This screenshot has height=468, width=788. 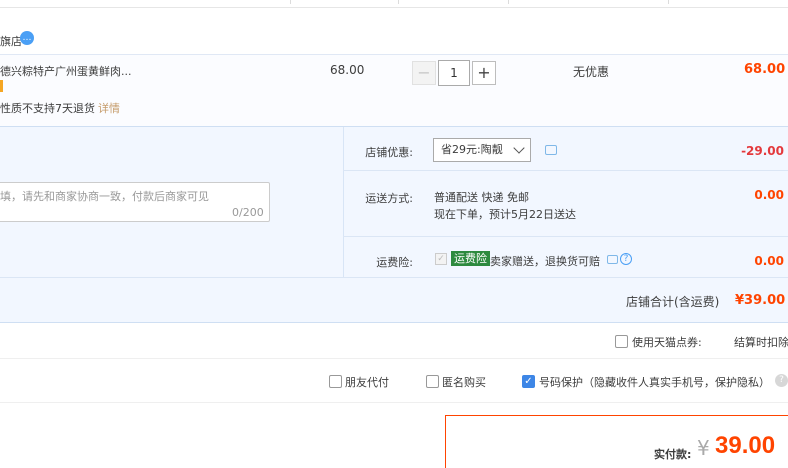 I want to click on unit-price: 68.00, so click(x=347, y=70).